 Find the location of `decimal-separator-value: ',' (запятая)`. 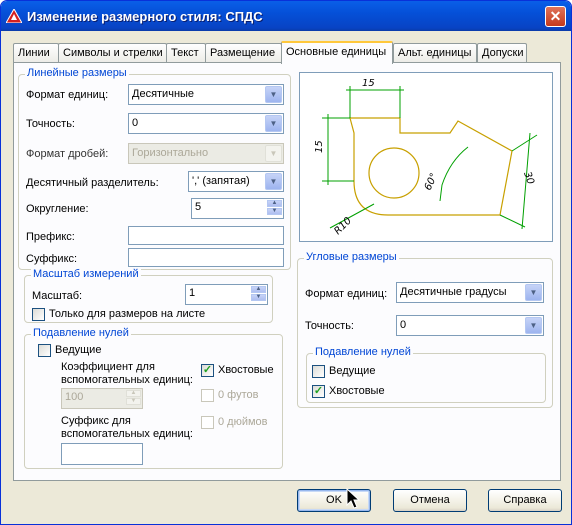

decimal-separator-value: ',' (запятая) is located at coordinates (221, 181).